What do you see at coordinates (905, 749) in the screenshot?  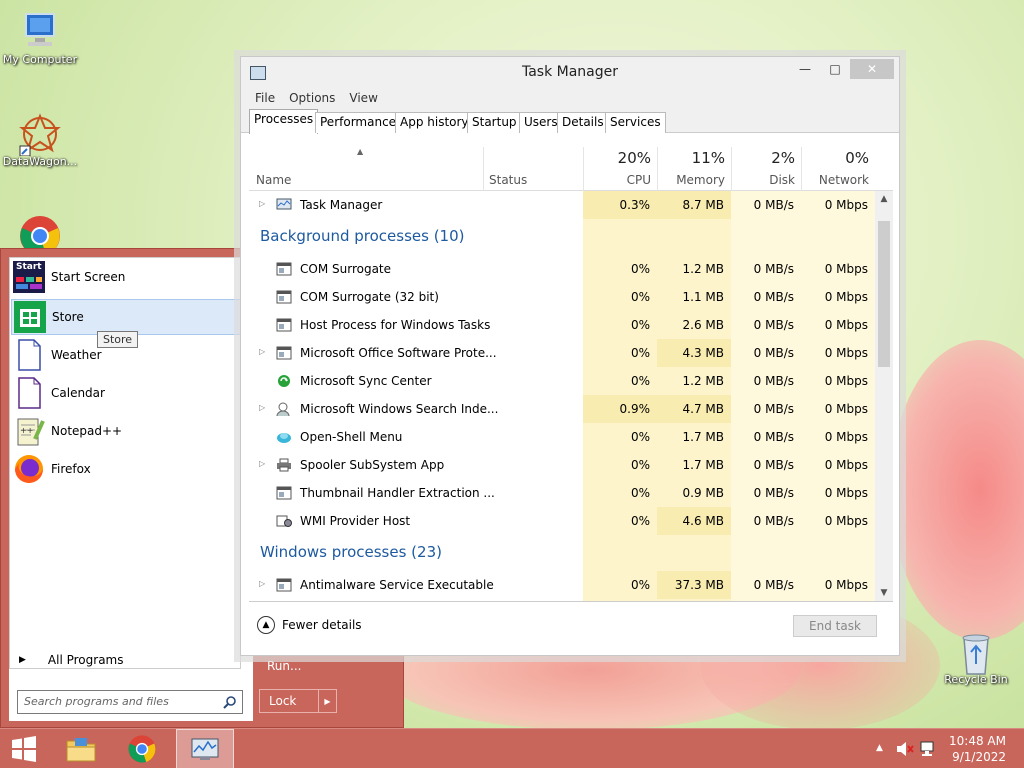 I see `speaker-muted-icon` at bounding box center [905, 749].